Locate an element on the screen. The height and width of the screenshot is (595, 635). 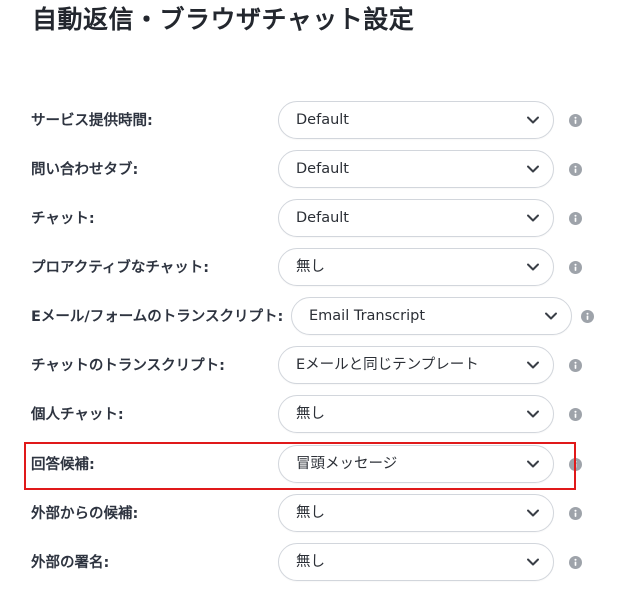
external-signature-select: 無し is located at coordinates (416, 562).